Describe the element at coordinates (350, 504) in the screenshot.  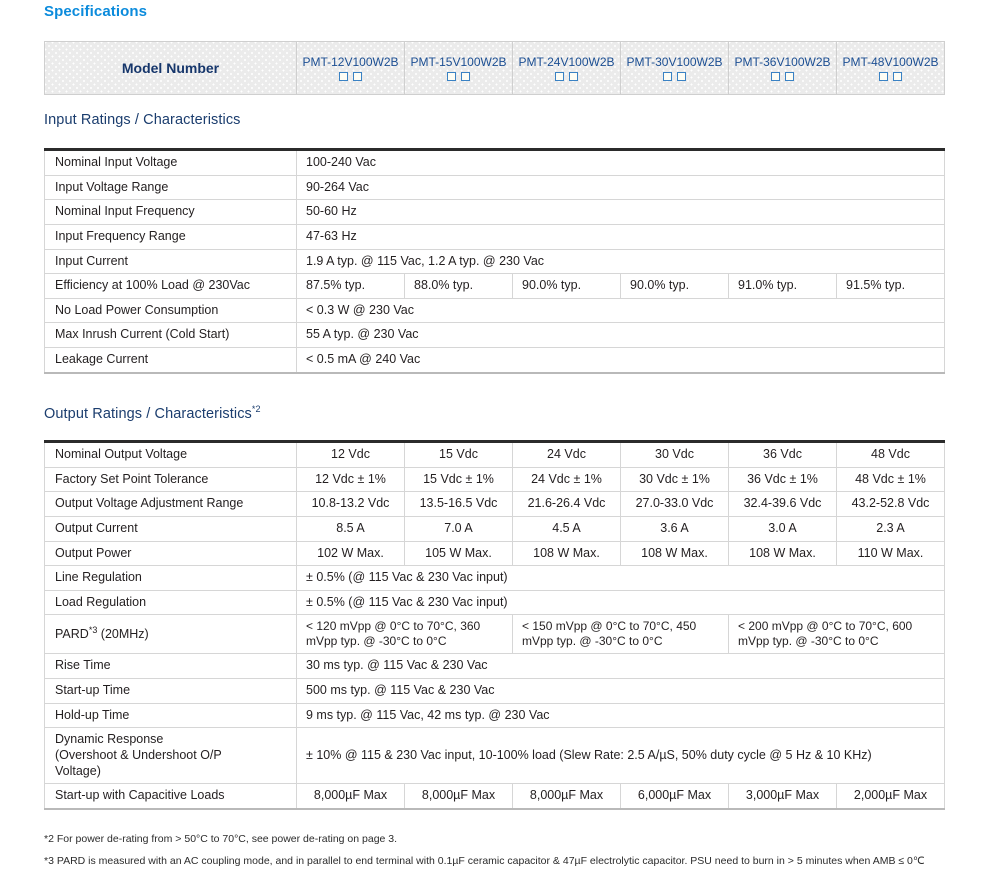
I see `row-value-0: 10.8-13.2 Vdc` at that location.